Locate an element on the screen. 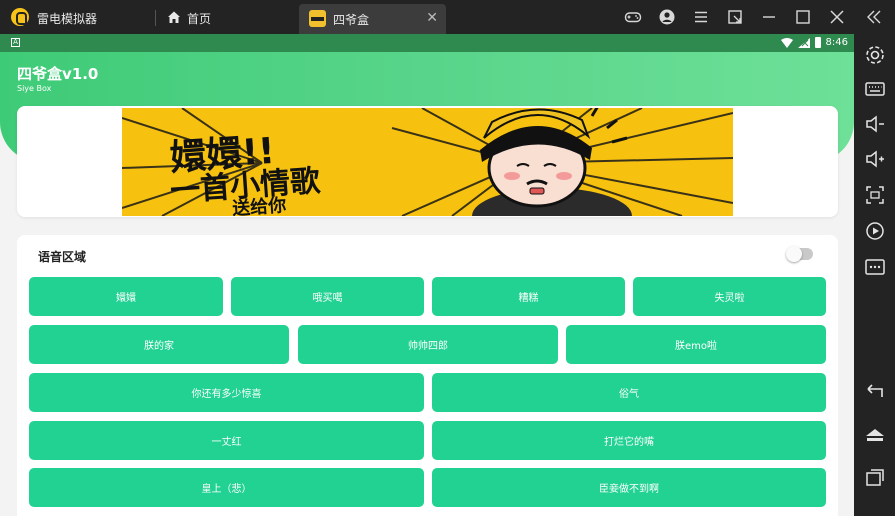 The height and width of the screenshot is (516, 895). menu-icon is located at coordinates (701, 17).